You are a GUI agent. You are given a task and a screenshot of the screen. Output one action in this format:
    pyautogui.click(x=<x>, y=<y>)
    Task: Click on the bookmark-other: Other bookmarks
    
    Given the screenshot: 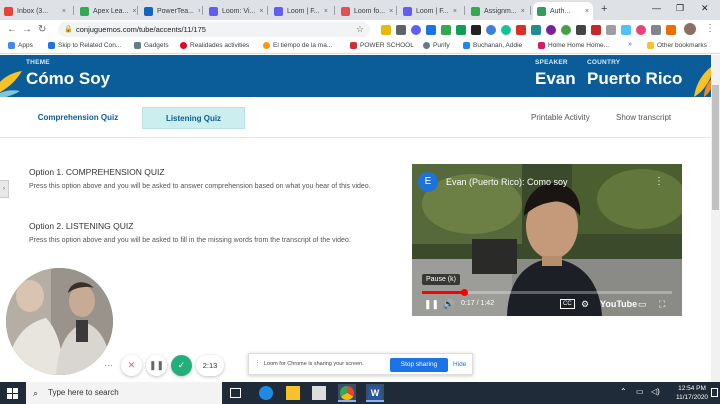 What is the action you would take?
    pyautogui.click(x=677, y=45)
    